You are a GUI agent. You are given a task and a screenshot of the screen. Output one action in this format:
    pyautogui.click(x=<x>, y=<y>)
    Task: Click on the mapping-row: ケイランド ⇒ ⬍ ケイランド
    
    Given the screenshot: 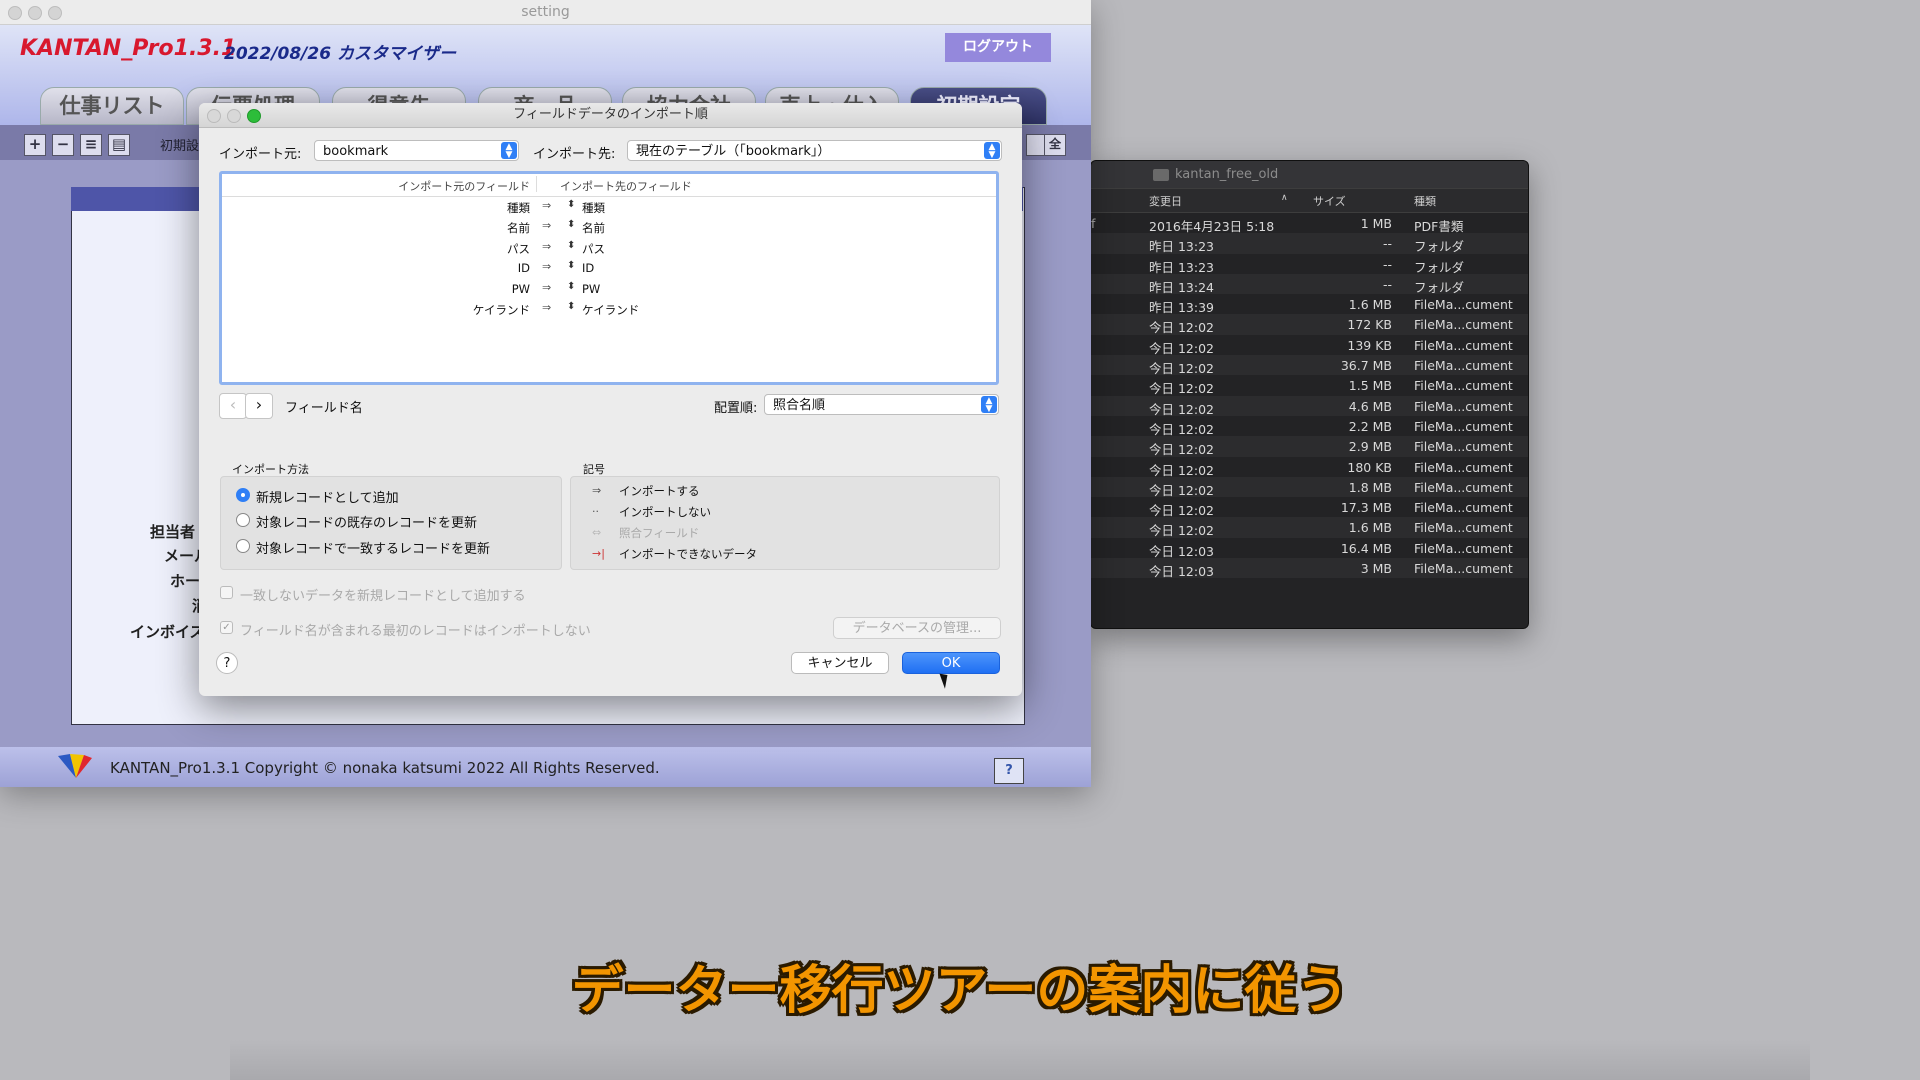 What is the action you would take?
    pyautogui.click(x=609, y=309)
    